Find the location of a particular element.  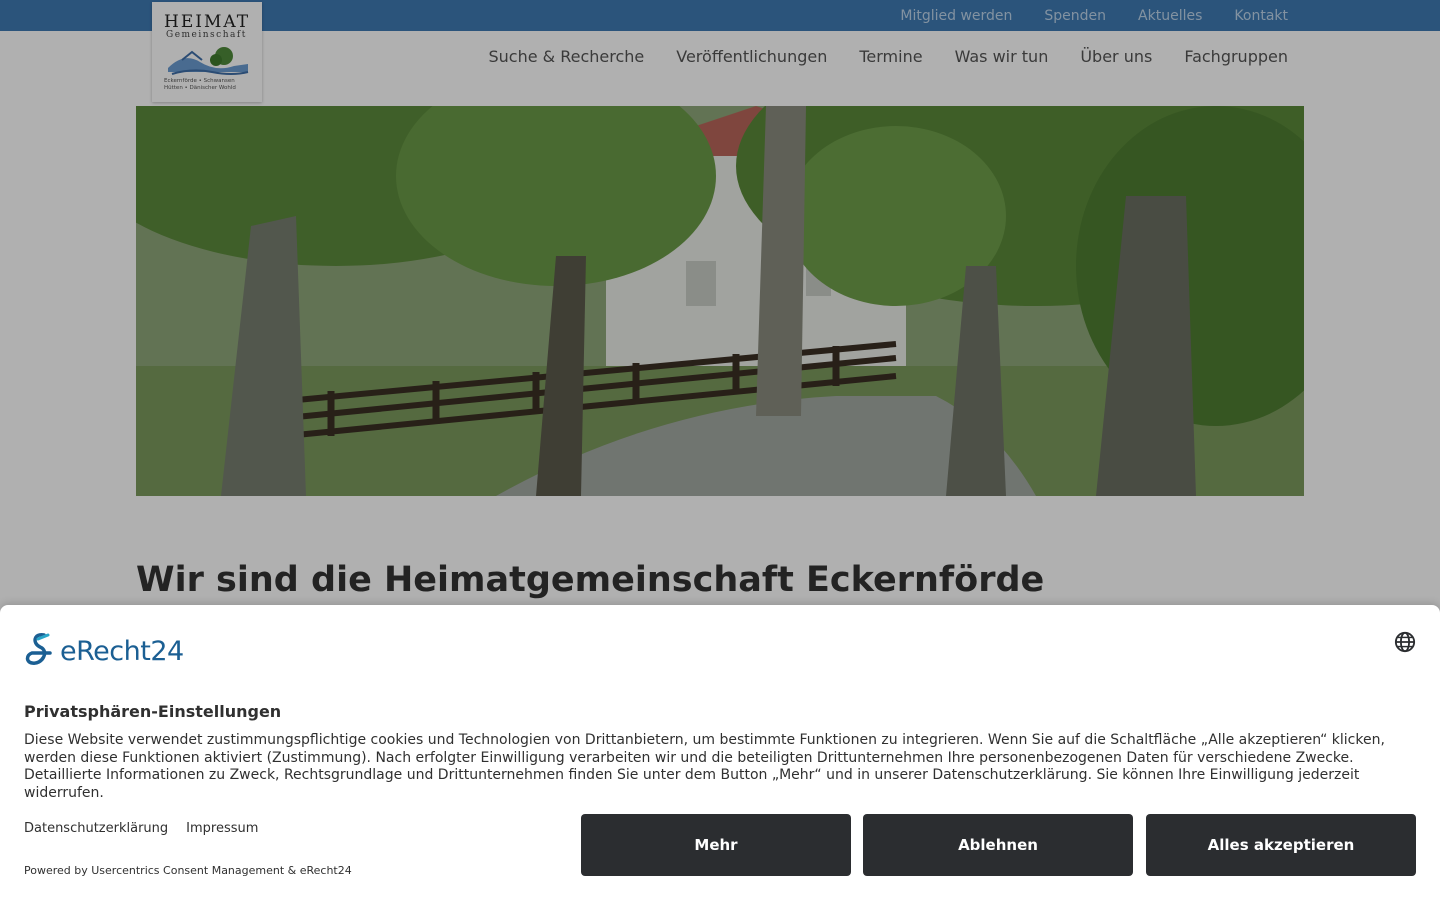

consent-brand: eRecht24 is located at coordinates (104, 651).